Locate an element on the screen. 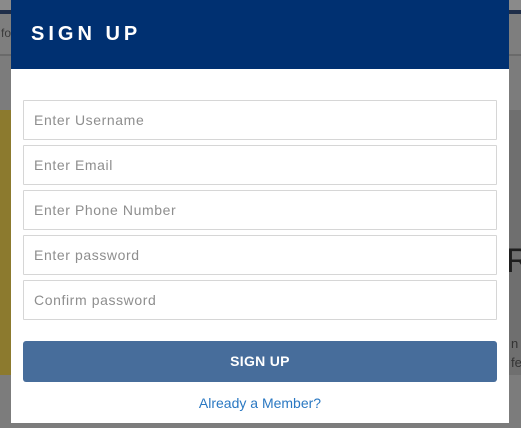 The width and height of the screenshot is (521, 428). background-hero-text: n fe is located at coordinates (516, 353).